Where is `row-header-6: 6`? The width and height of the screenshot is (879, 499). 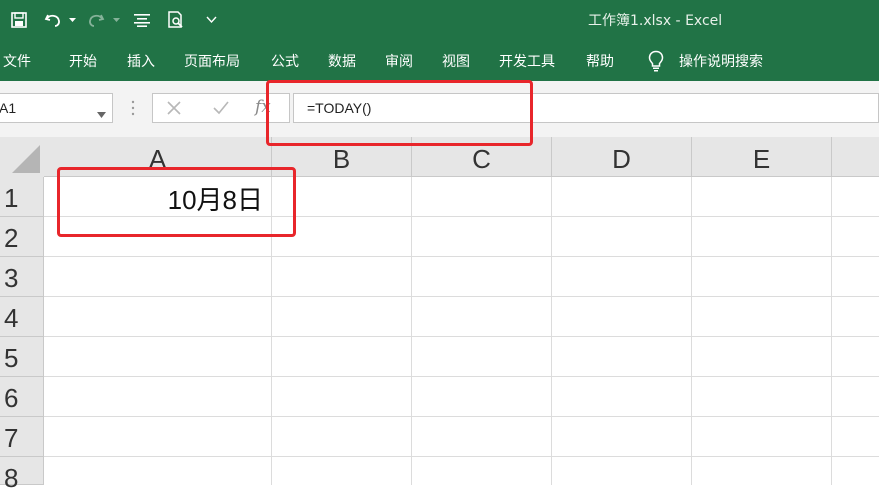
row-header-6: 6 is located at coordinates (22, 397).